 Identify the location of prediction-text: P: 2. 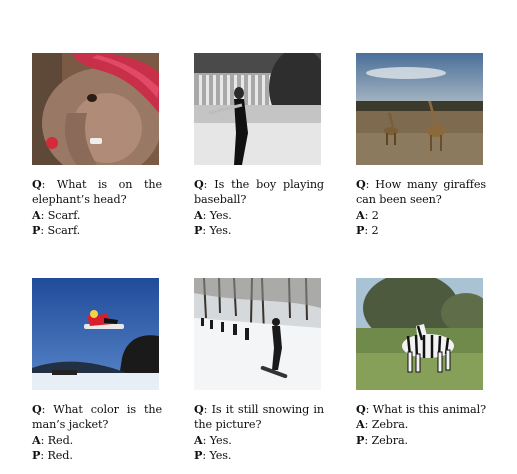
(367, 230).